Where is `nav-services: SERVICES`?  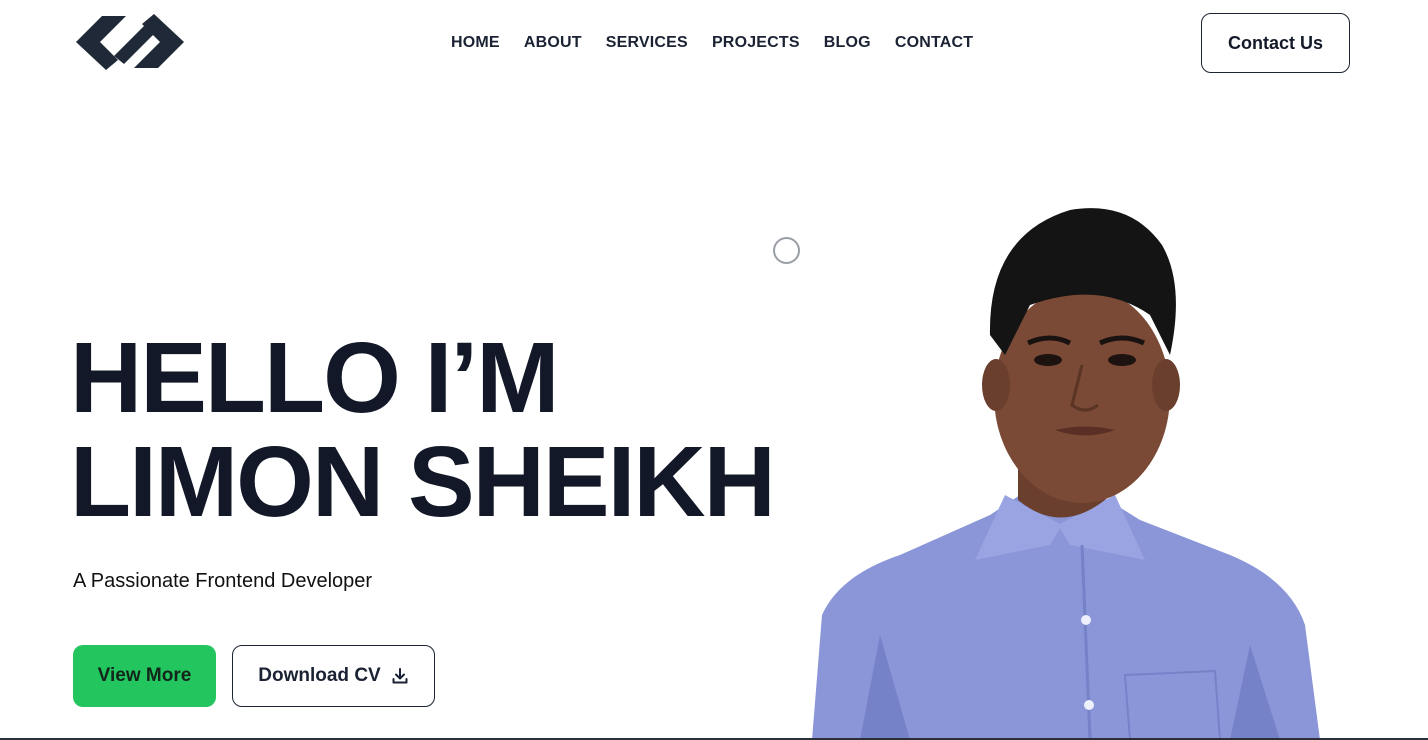
nav-services: SERVICES is located at coordinates (647, 43).